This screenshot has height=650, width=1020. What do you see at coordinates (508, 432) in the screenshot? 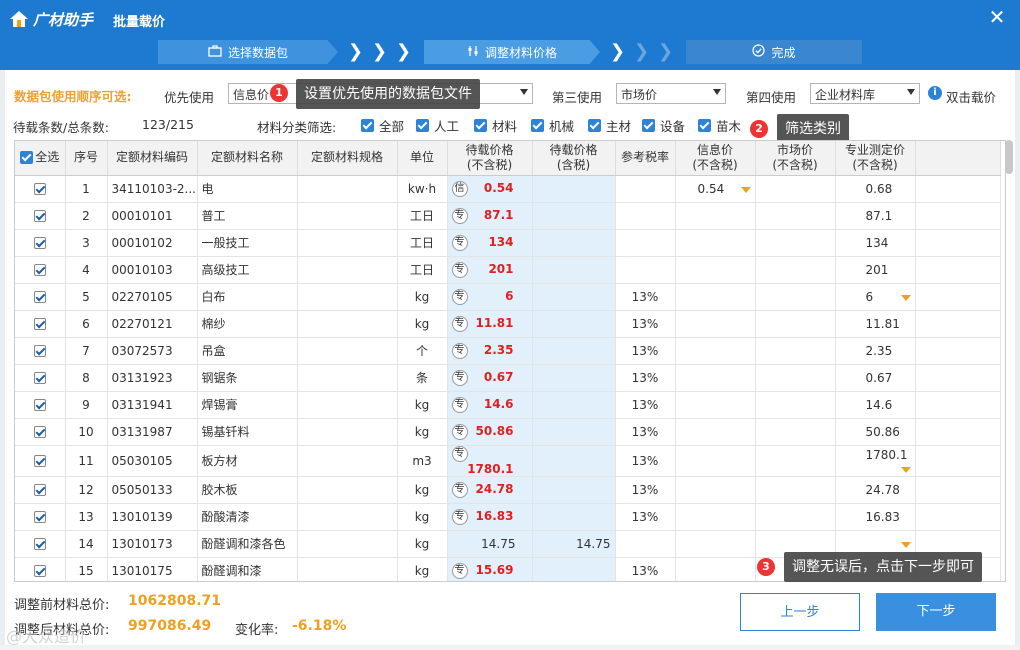
I see `table-row: 10 03131987 锡基钎料 kg 专 50.86 13% 50.86` at bounding box center [508, 432].